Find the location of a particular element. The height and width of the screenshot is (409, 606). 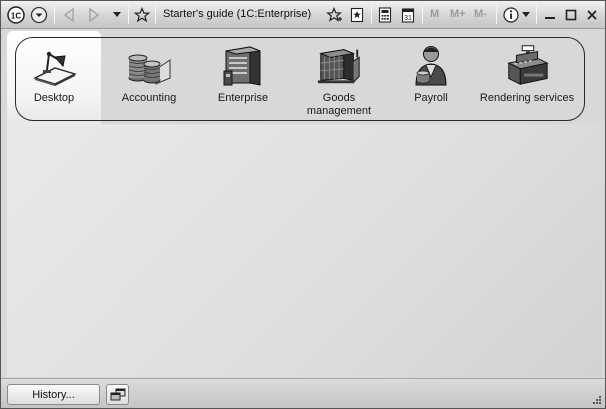

favorite-star-icon is located at coordinates (142, 15).